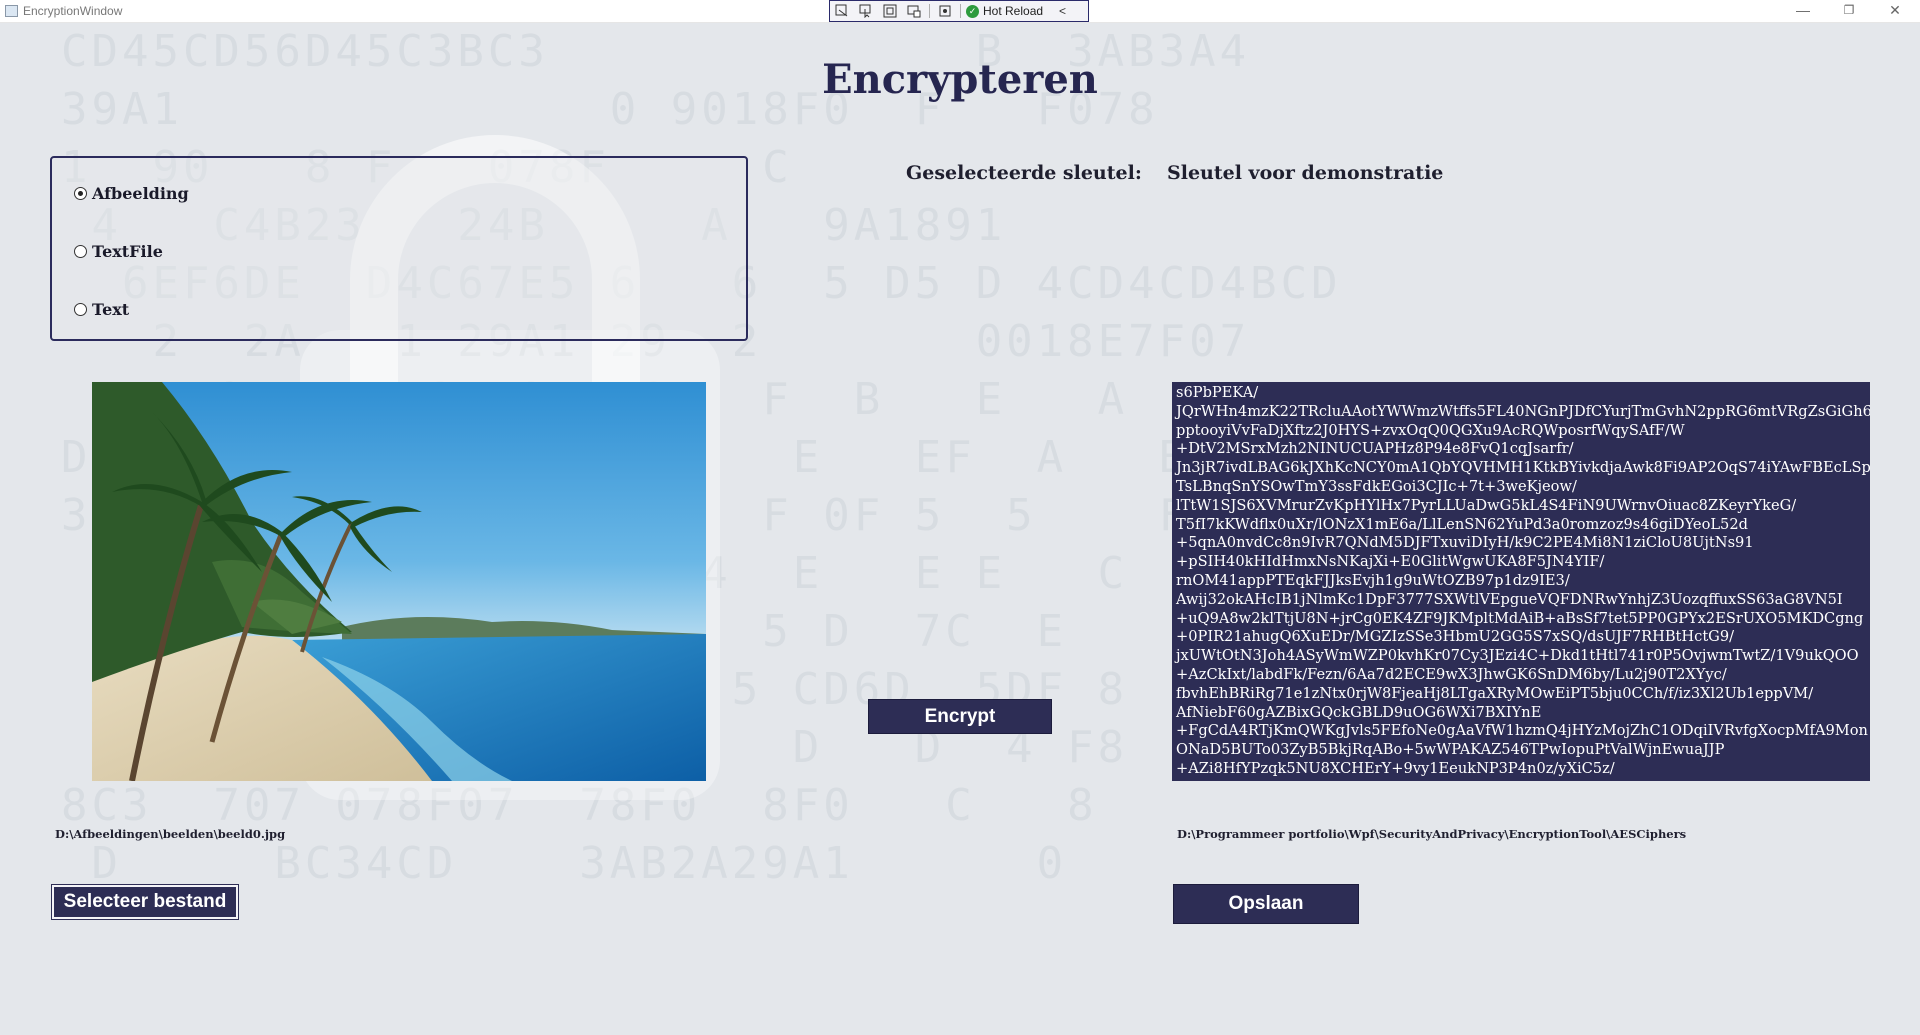 The image size is (1920, 1035). What do you see at coordinates (127, 251) in the screenshot?
I see `radio-label: TextFile` at bounding box center [127, 251].